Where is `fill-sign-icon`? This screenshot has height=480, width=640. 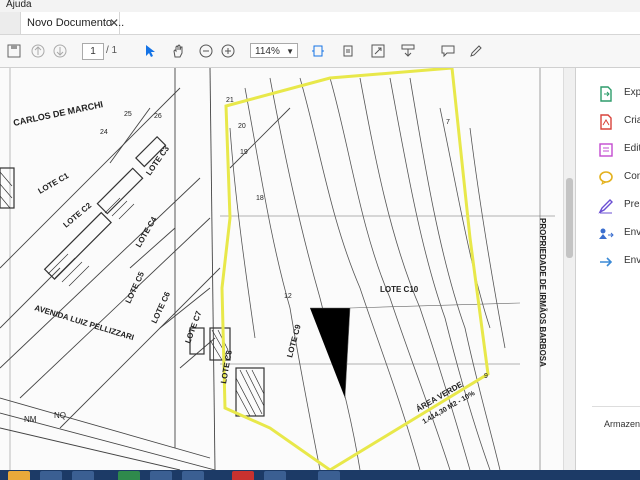
fill-sign-icon is located at coordinates (605, 206).